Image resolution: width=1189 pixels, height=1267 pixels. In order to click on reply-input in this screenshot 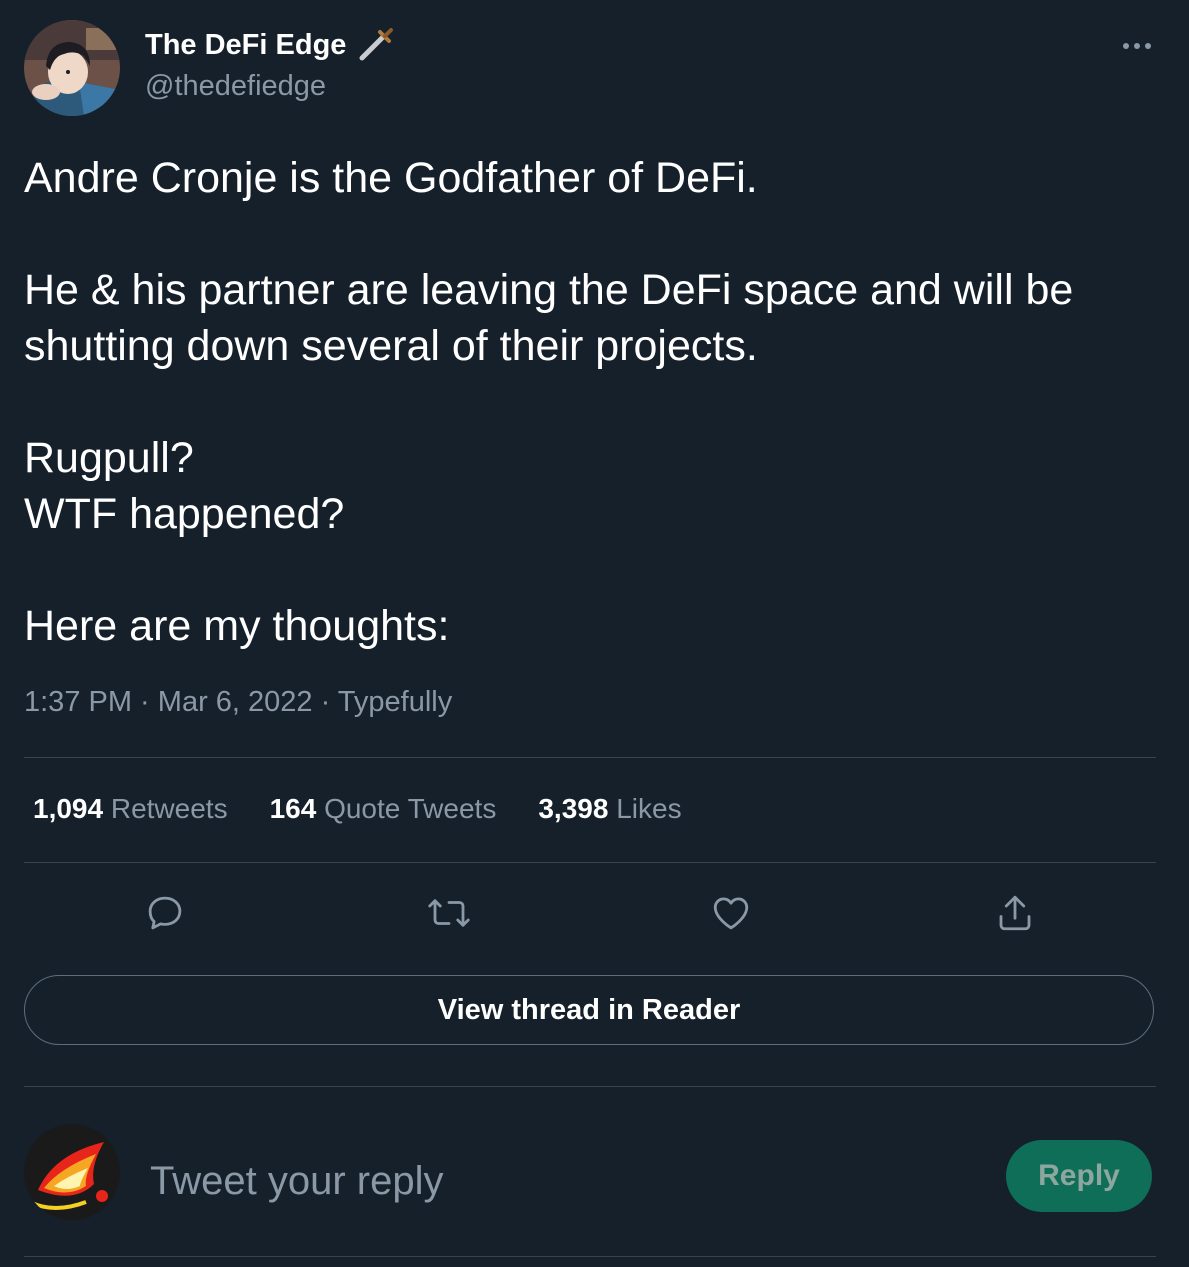, I will do `click(560, 1181)`.